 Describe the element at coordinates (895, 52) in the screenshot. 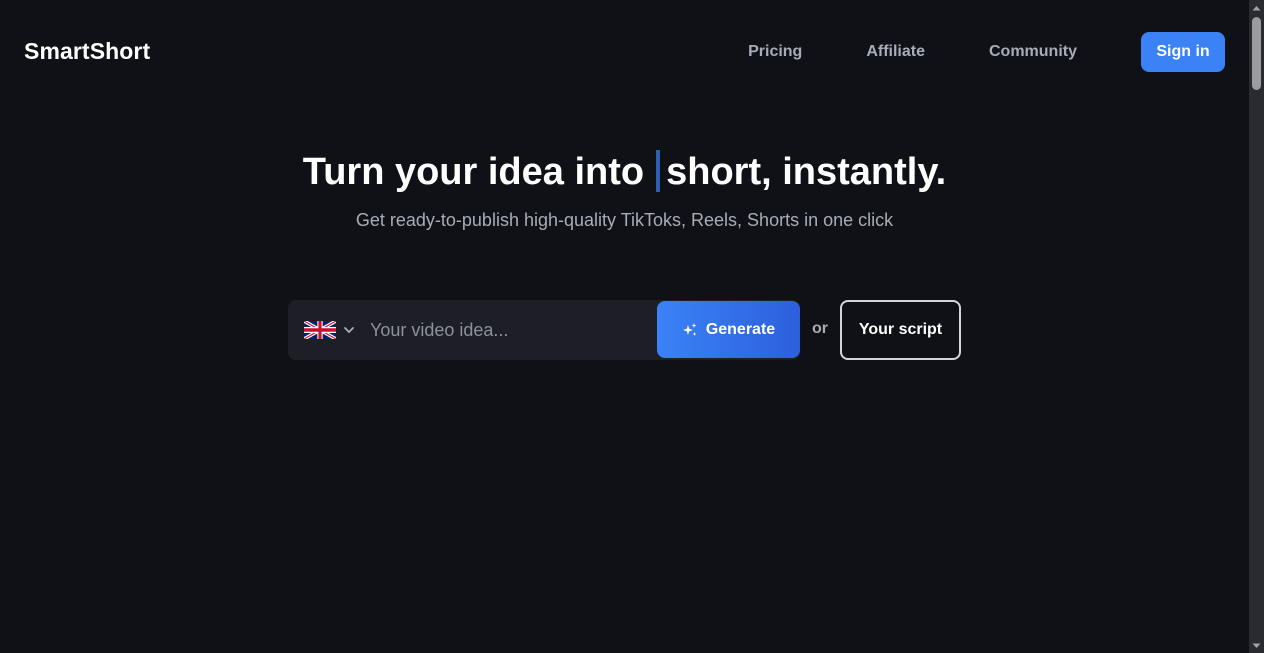

I see `nav-affiliate: Affiliate` at that location.